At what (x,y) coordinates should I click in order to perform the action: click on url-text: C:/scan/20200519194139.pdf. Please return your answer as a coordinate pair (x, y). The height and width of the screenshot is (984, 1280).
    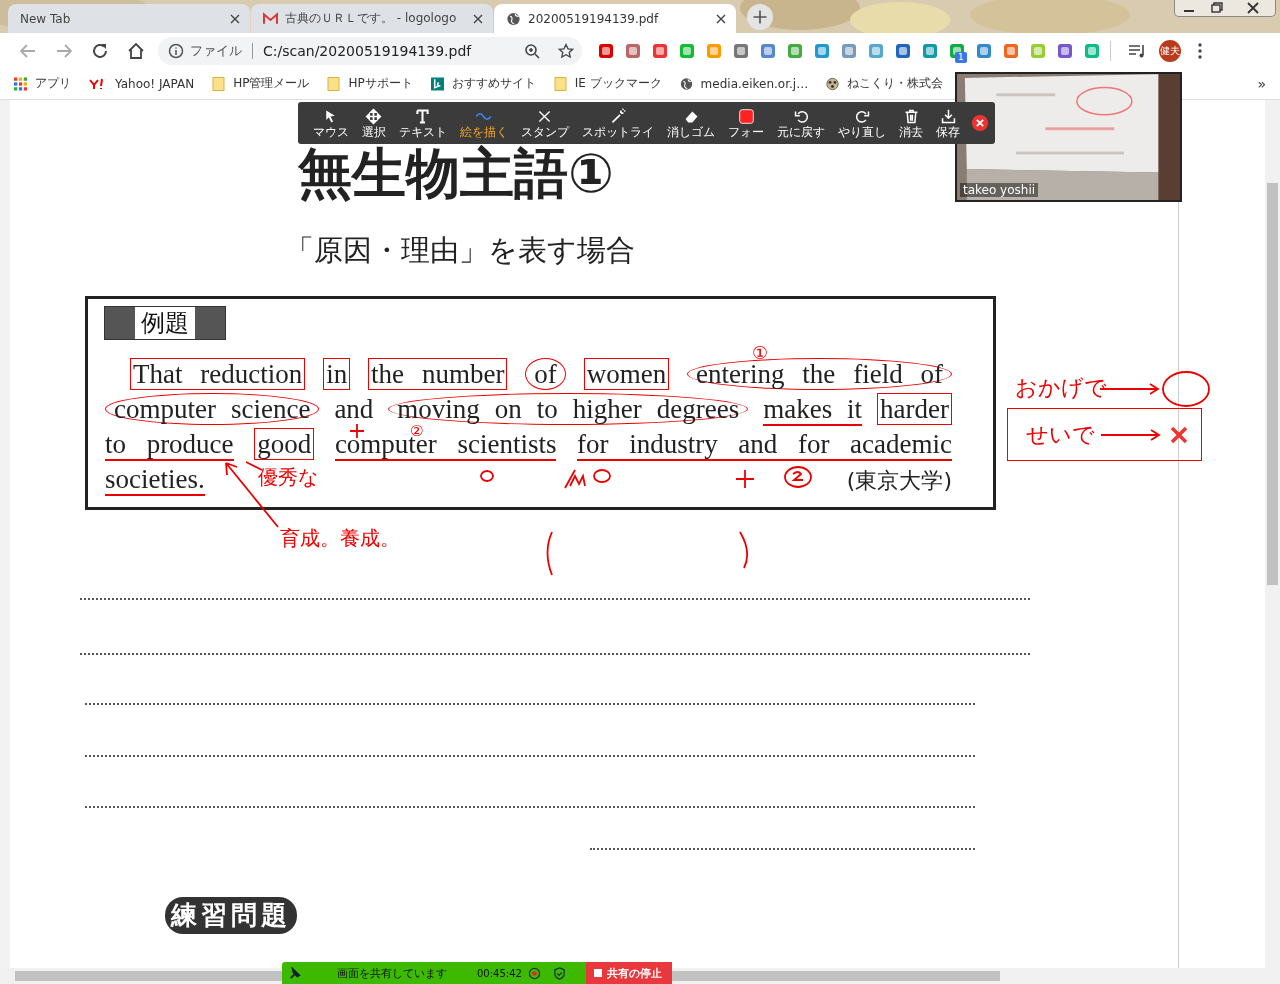
    Looking at the image, I should click on (367, 50).